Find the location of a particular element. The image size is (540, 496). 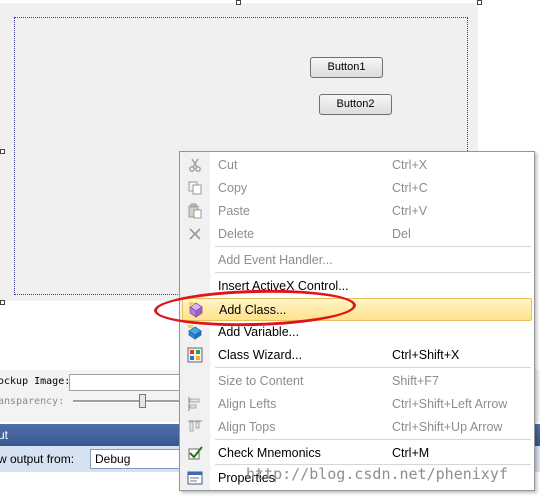

menu-item-cut: Cut Ctrl+X is located at coordinates (357, 165).